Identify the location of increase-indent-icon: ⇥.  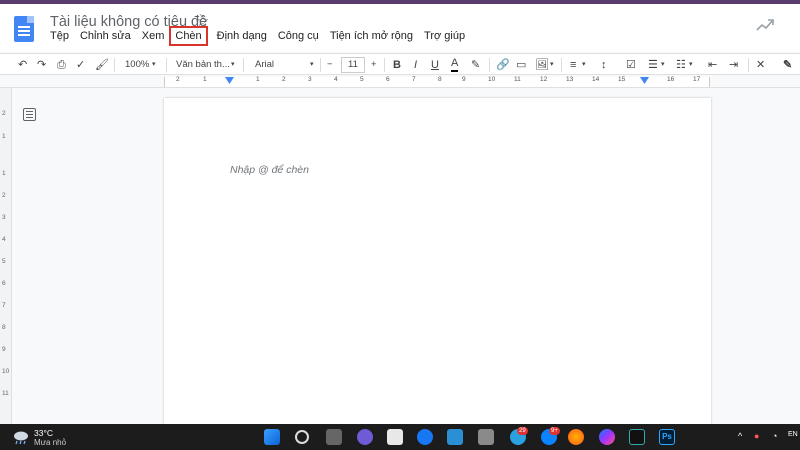
(733, 65).